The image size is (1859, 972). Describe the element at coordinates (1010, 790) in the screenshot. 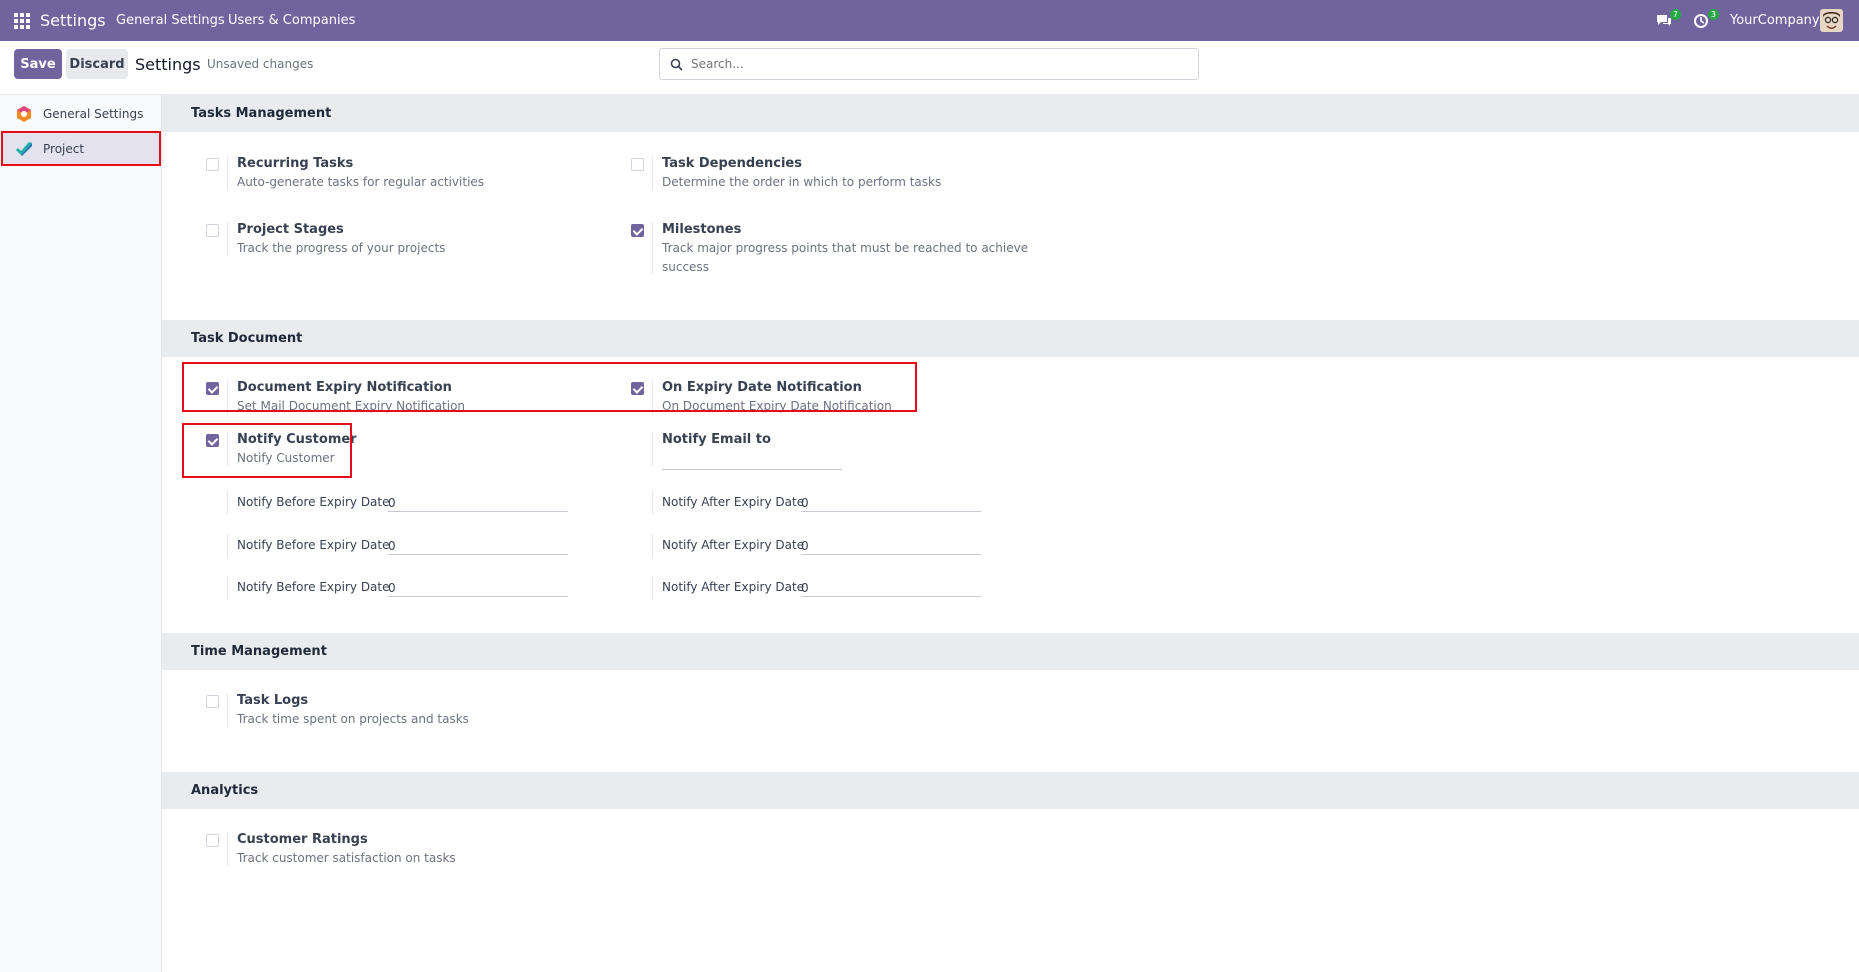

I see `section-header-analytics: Analytics` at that location.